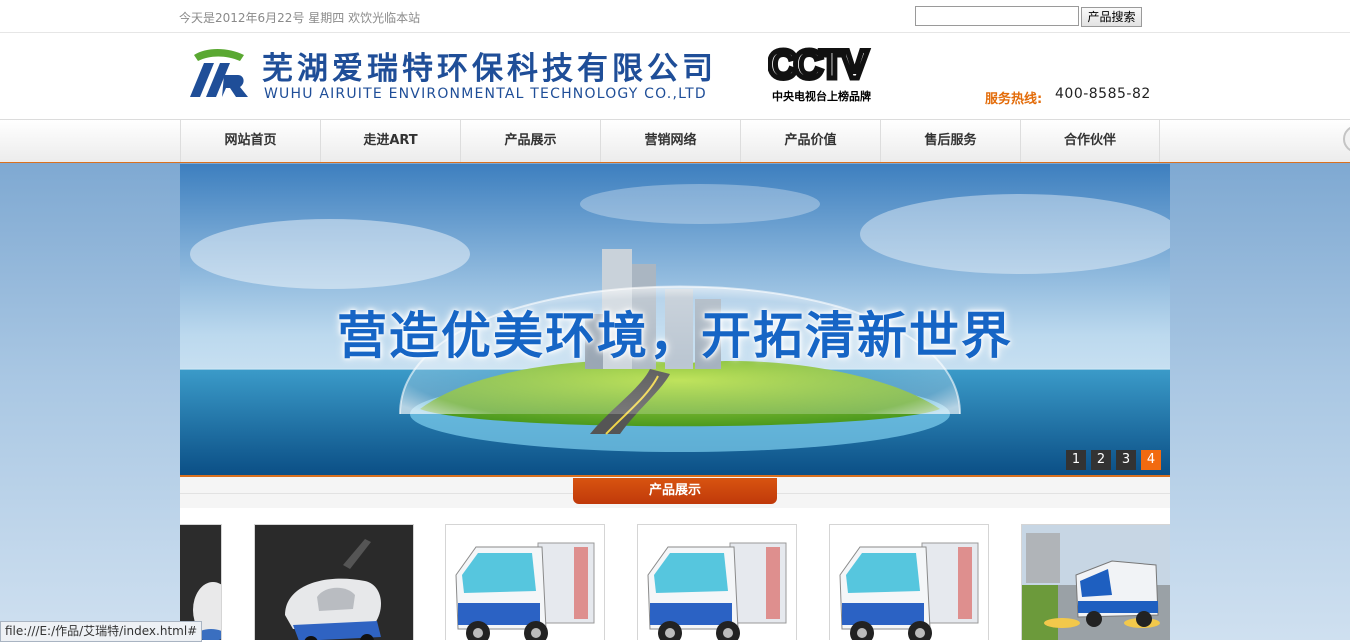  What do you see at coordinates (821, 96) in the screenshot?
I see `cctv-caption: 中央电视台上榜品牌` at bounding box center [821, 96].